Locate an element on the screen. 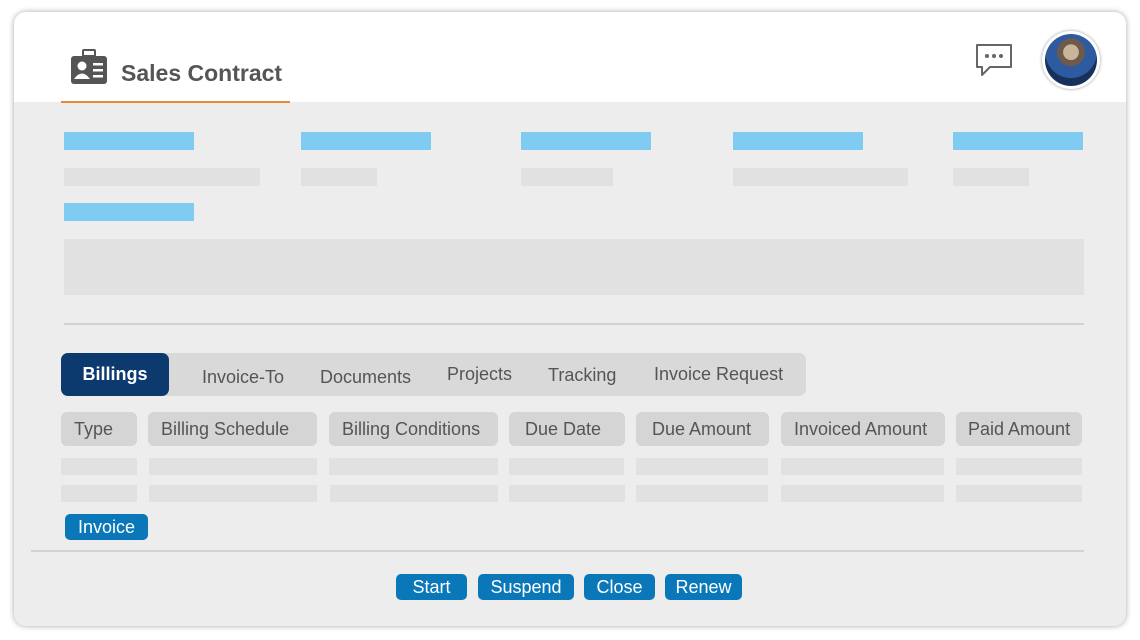 The height and width of the screenshot is (640, 1140). text-area-placeholder is located at coordinates (574, 267).